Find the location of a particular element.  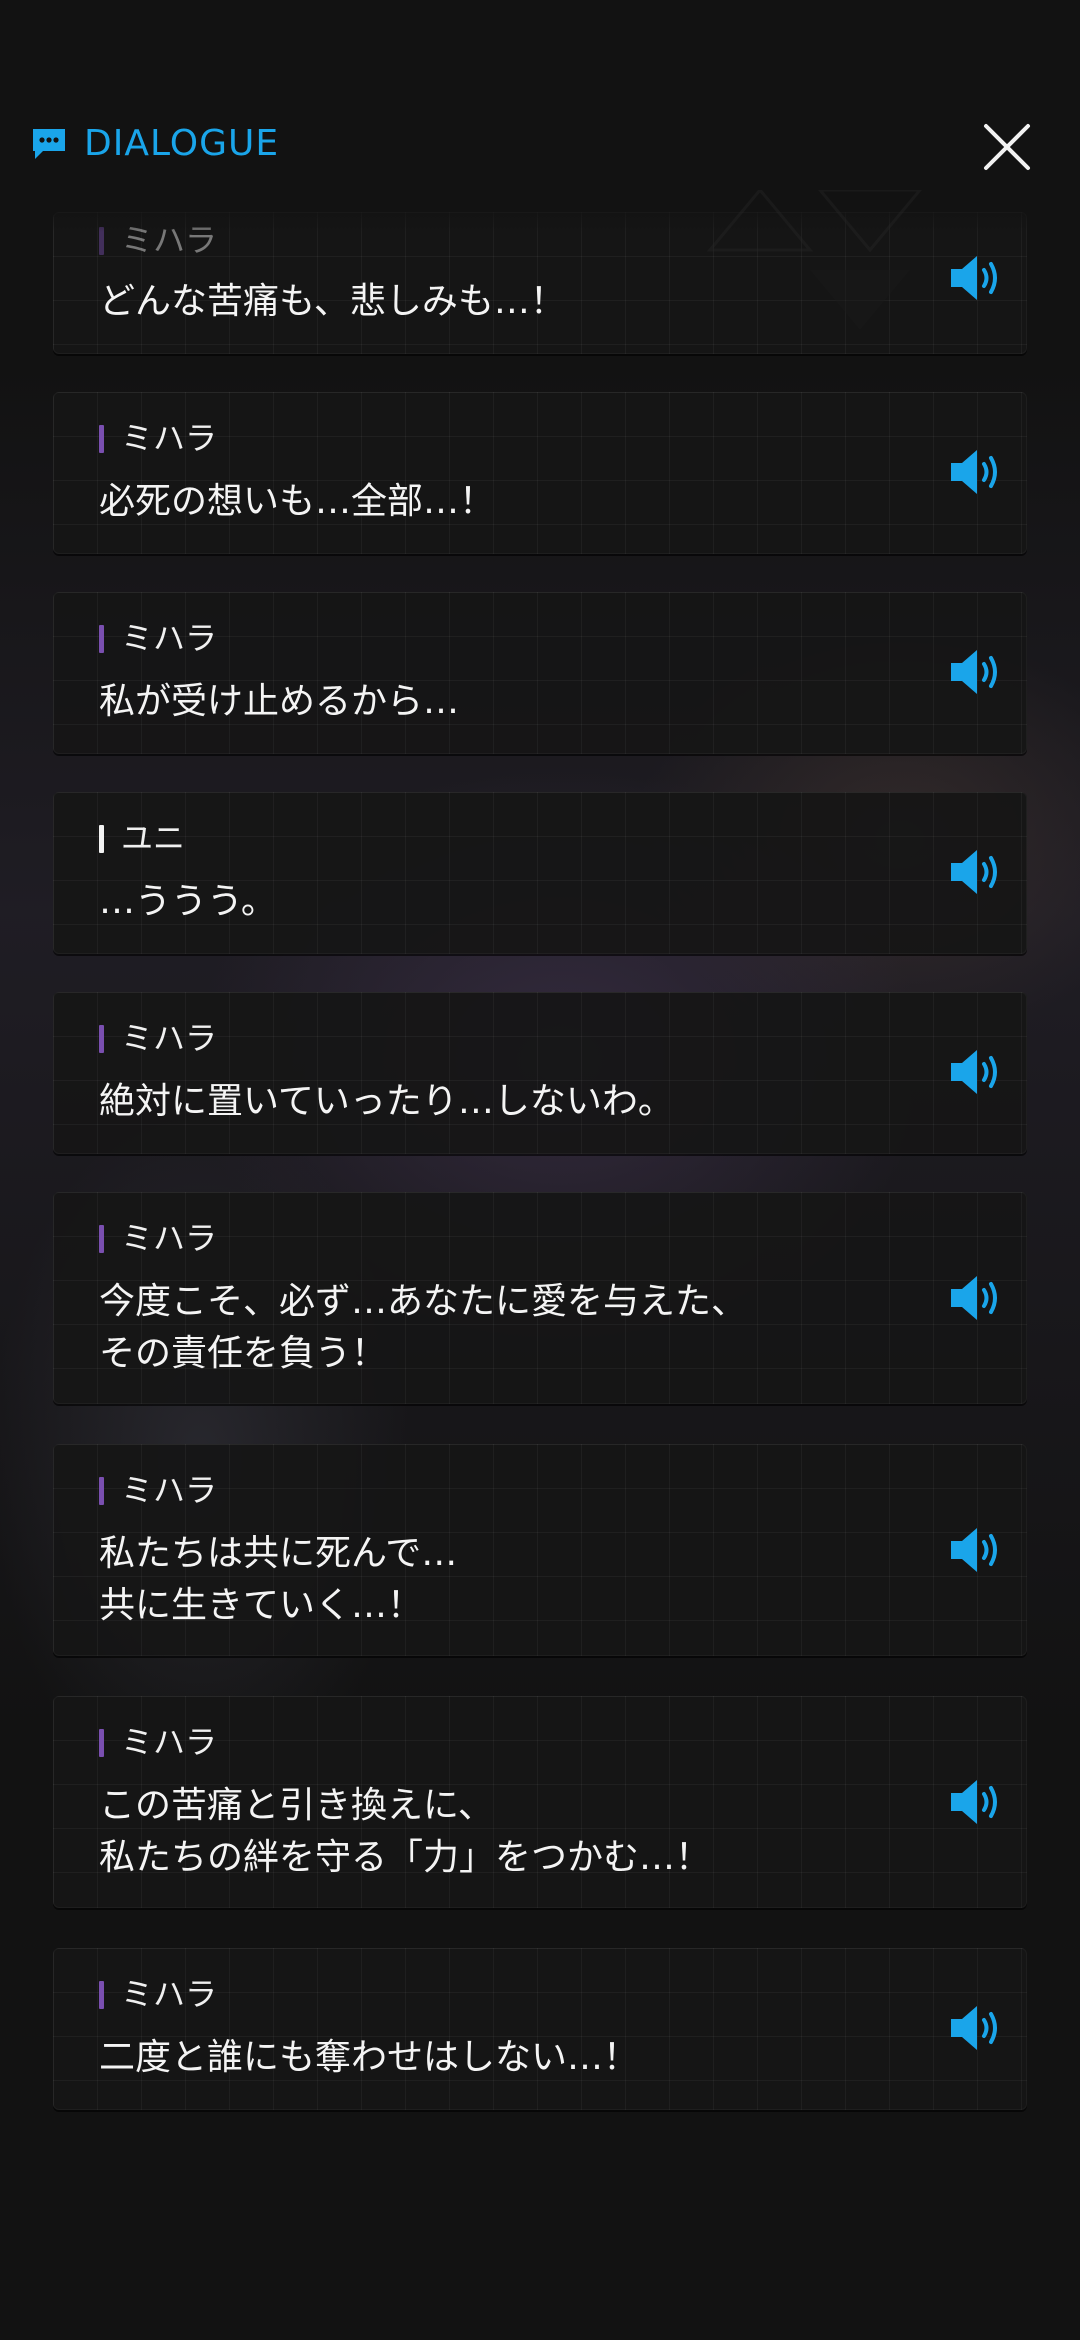

dialogue-text: 今度こそ、必ず…あなたに愛を与えた、 その責任を負う！ is located at coordinates (423, 1327).